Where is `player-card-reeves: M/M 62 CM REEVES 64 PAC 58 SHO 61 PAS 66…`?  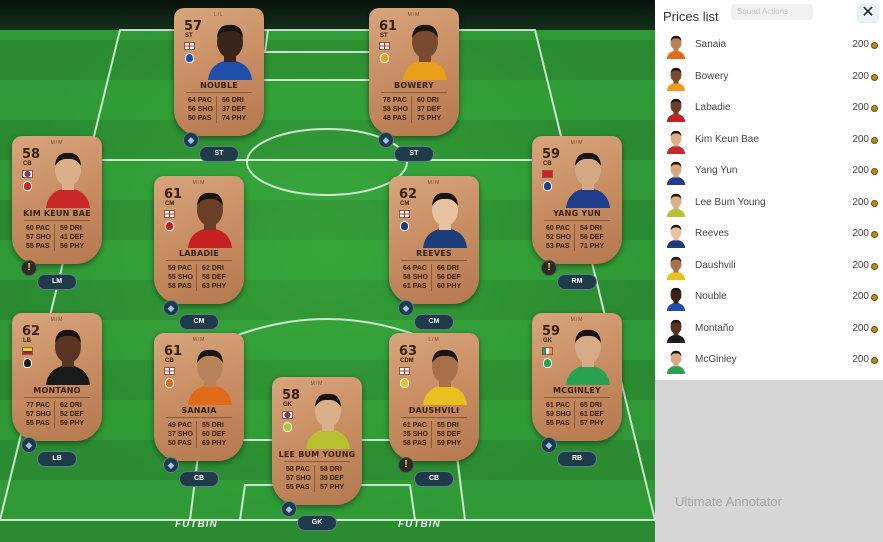
player-card-reeves: M/M 62 CM REEVES 64 PAC 58 SHO 61 PAS 66… is located at coordinates (434, 240).